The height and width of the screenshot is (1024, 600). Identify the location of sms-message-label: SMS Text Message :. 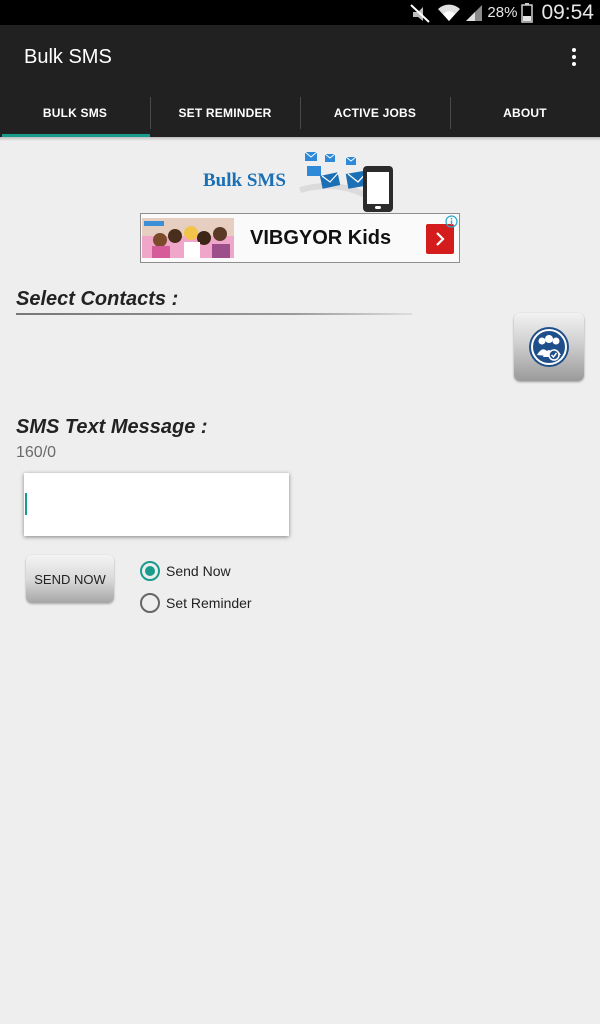
(112, 427).